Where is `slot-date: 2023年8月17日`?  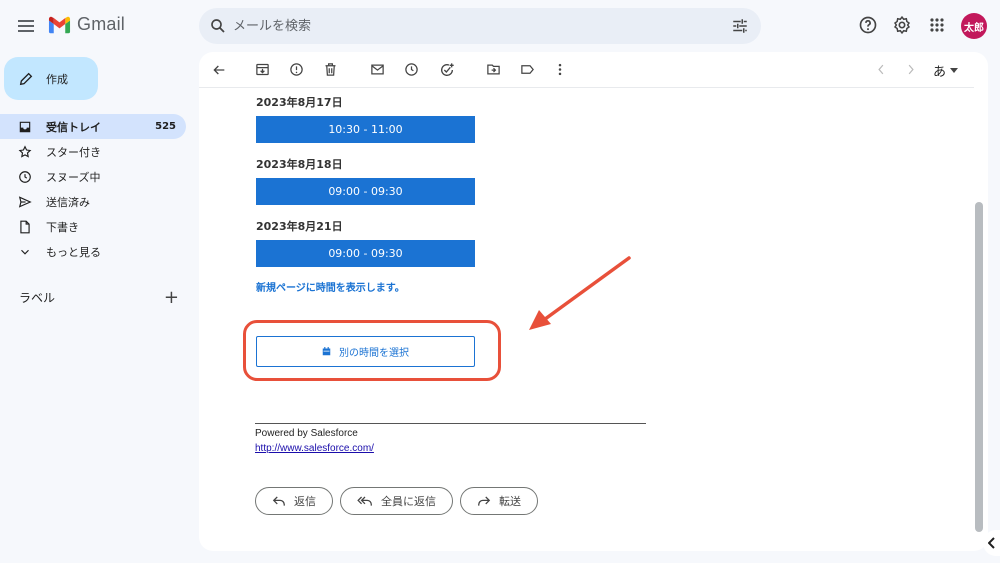 slot-date: 2023年8月17日 is located at coordinates (299, 102).